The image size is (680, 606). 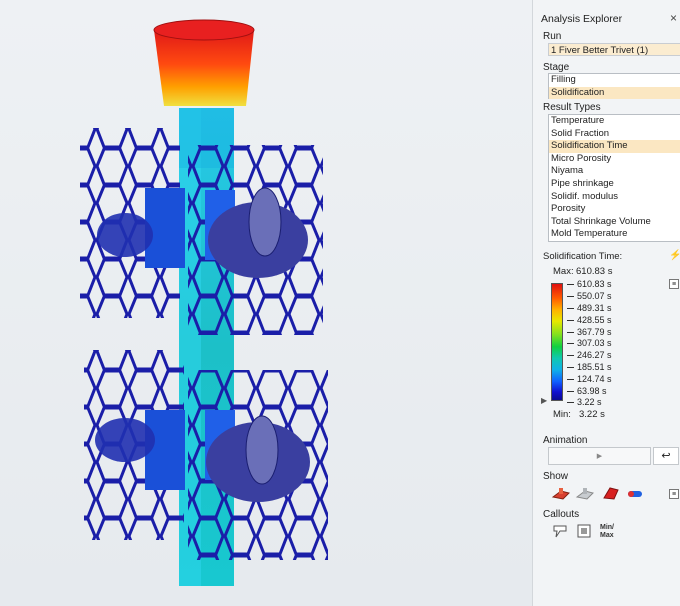 I want to click on show-menu-icon: ≡, so click(x=674, y=494).